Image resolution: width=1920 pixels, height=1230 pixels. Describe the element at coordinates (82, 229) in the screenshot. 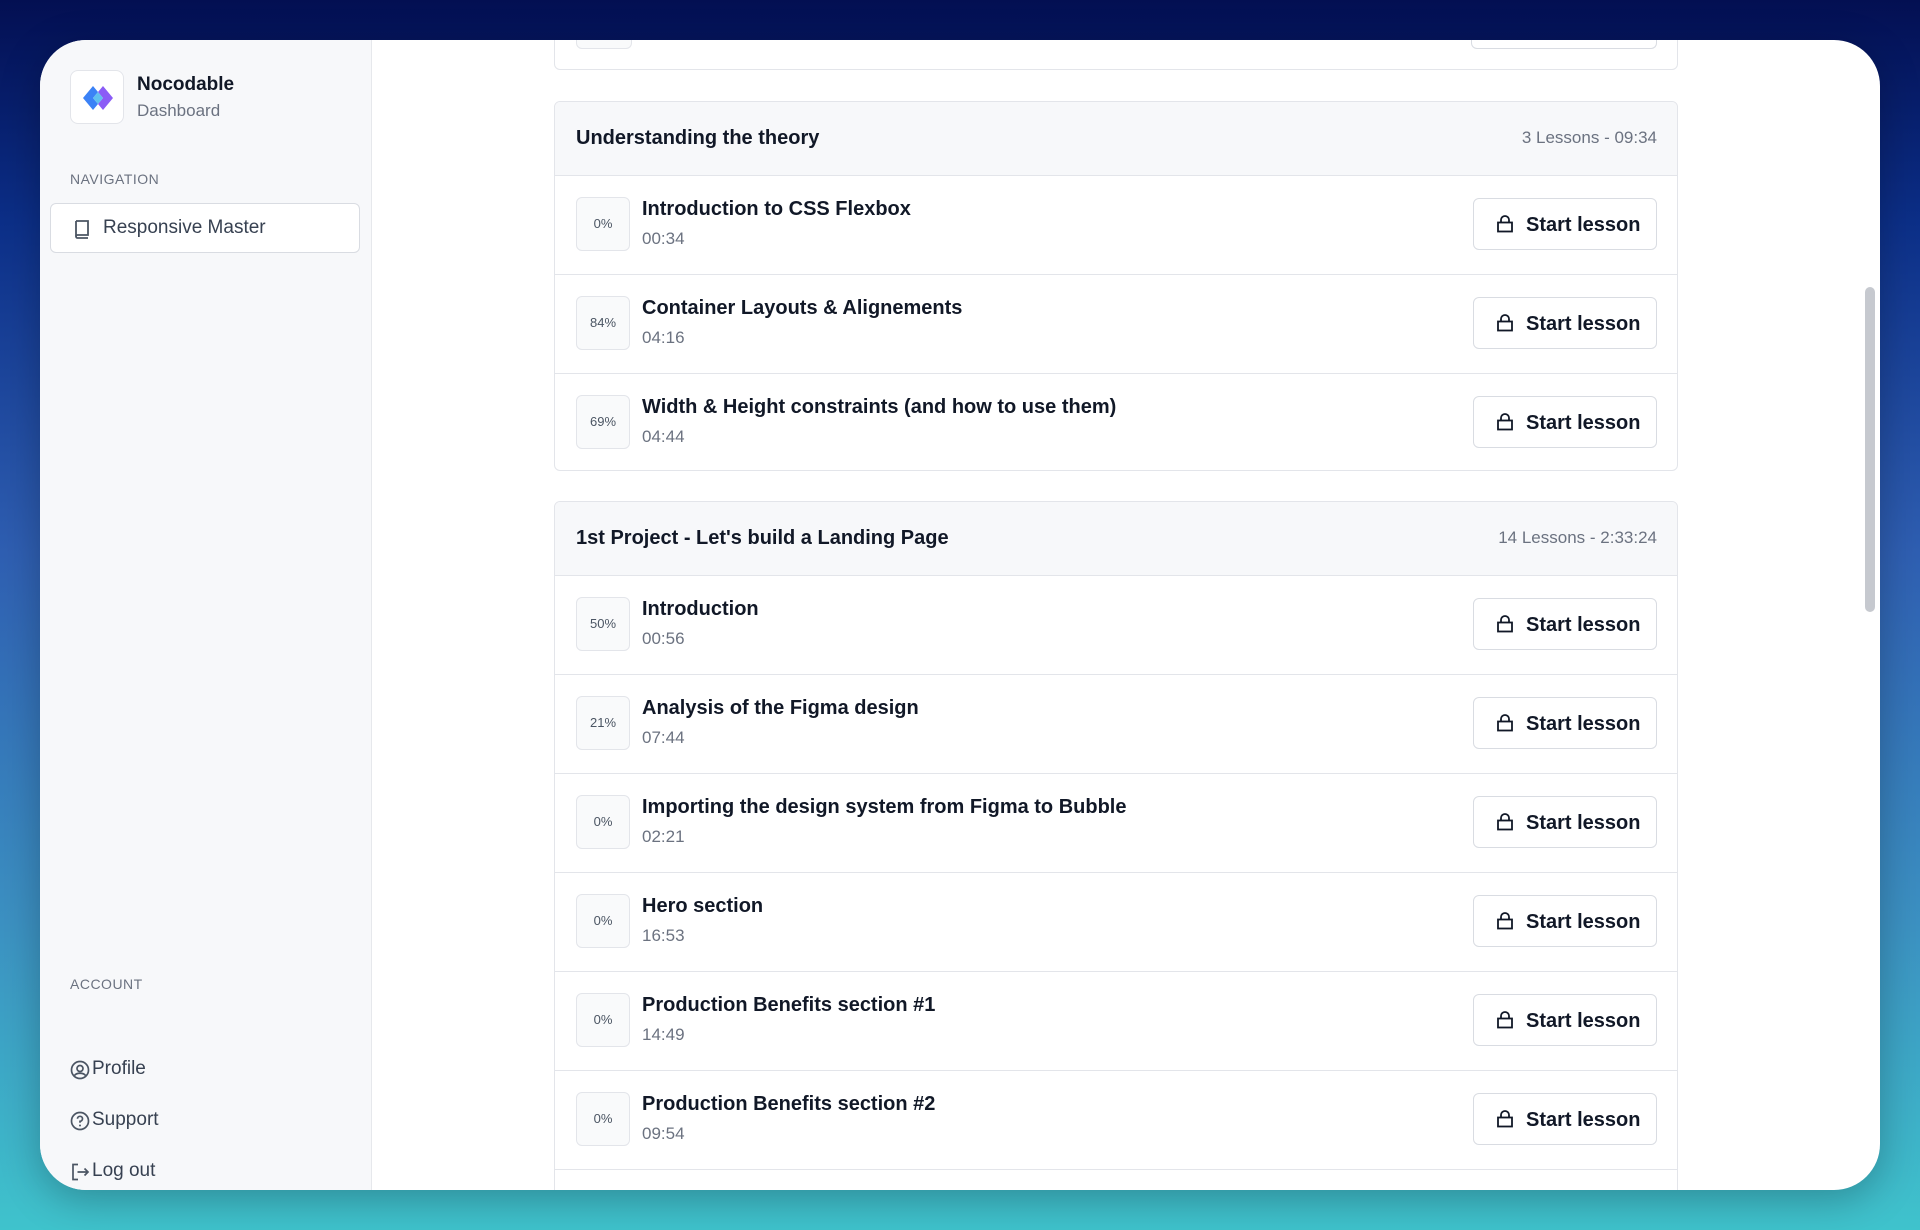

I see `book-icon` at that location.